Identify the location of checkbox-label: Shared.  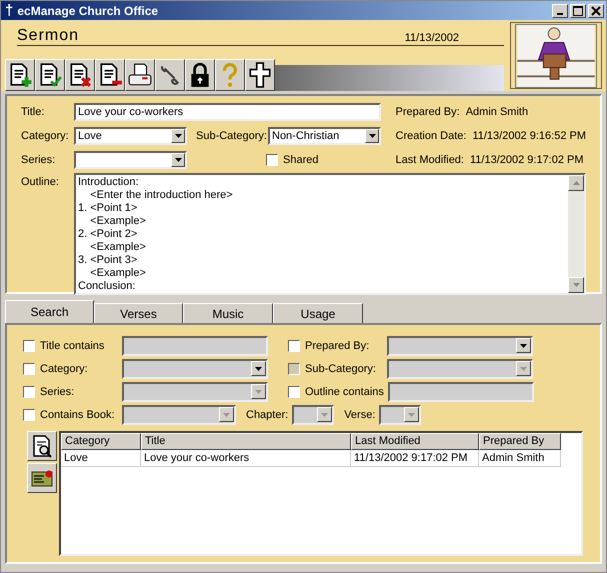
(300, 160).